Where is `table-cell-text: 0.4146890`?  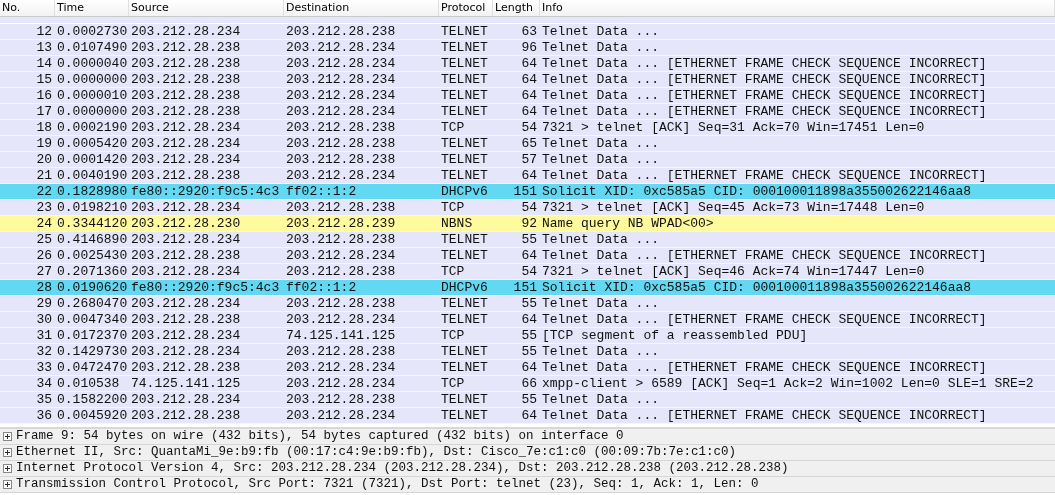 table-cell-text: 0.4146890 is located at coordinates (92, 239).